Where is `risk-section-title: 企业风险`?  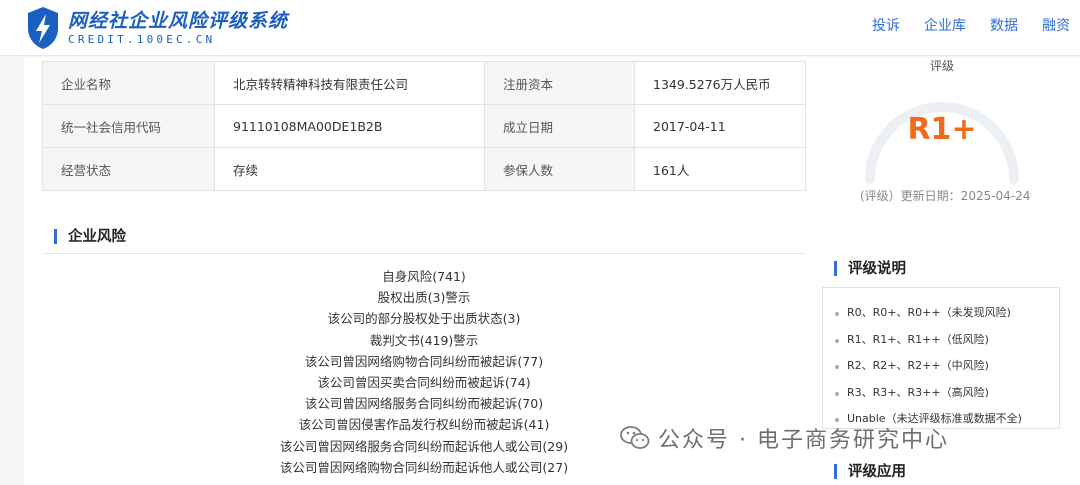
risk-section-title: 企业风险 is located at coordinates (90, 237).